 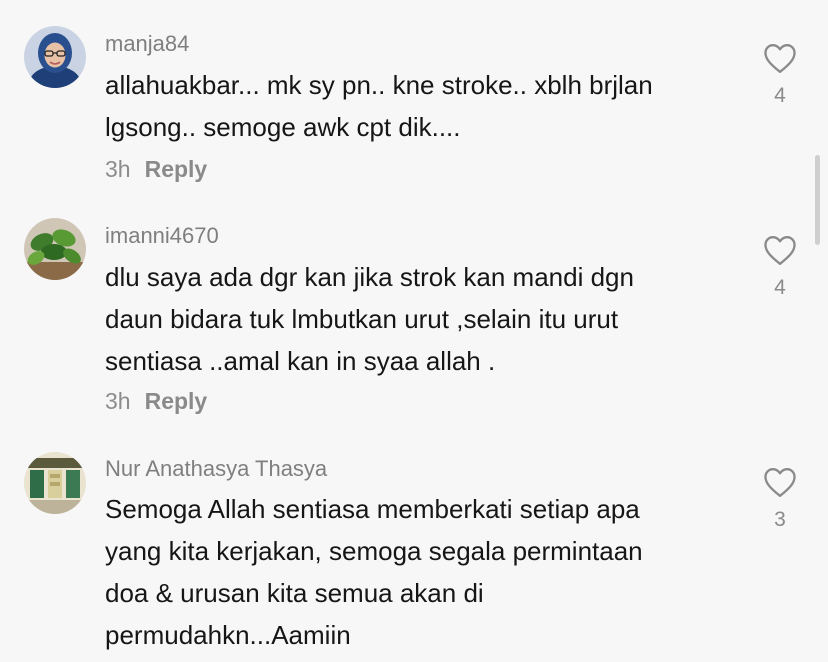 I want to click on user-avatar-plant-icon, so click(x=55, y=249).